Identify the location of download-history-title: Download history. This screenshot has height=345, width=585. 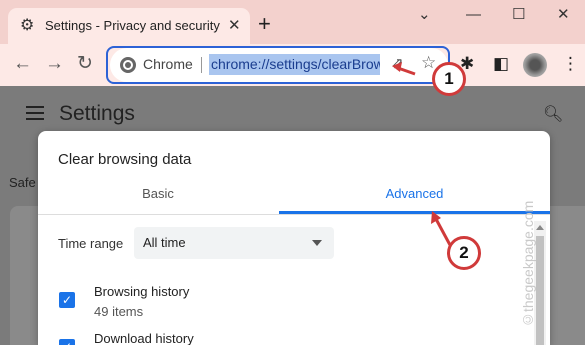
(144, 338).